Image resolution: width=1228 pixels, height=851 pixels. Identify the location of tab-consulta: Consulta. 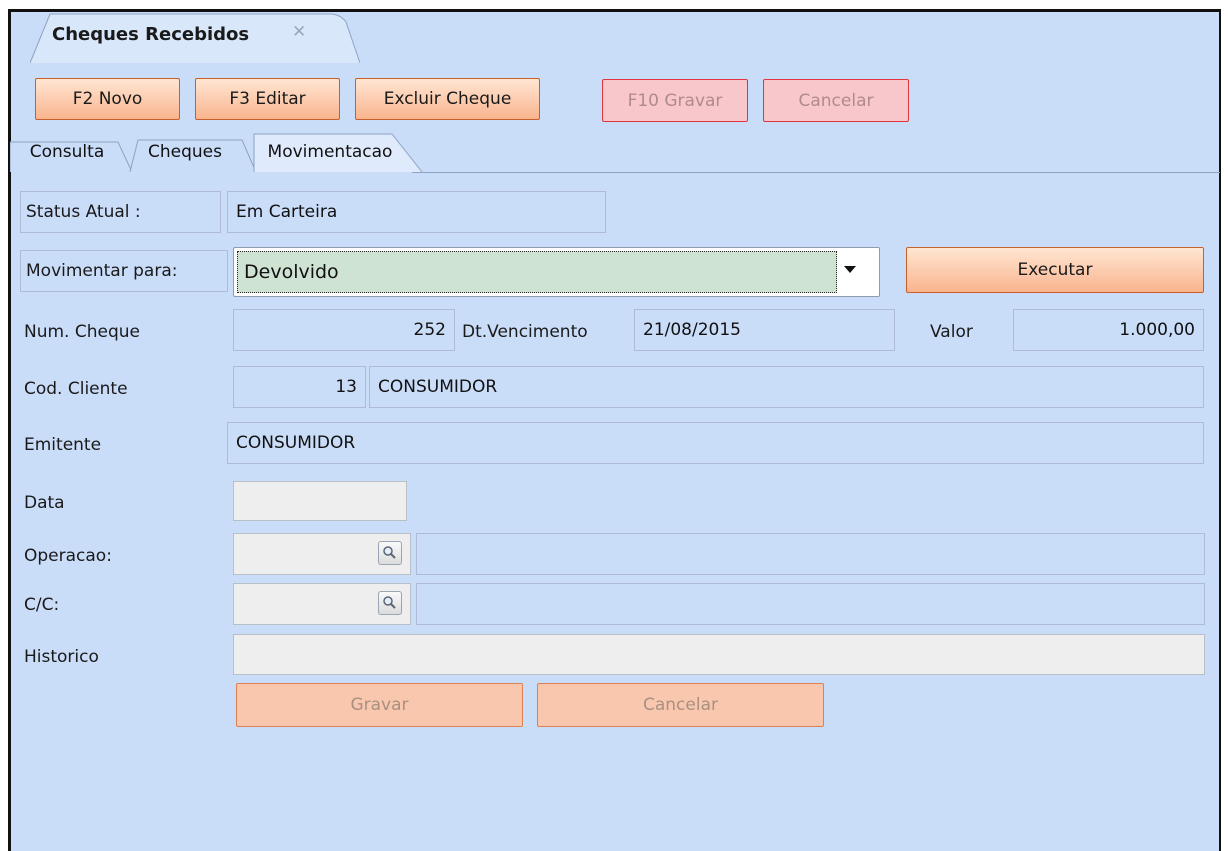
(67, 152).